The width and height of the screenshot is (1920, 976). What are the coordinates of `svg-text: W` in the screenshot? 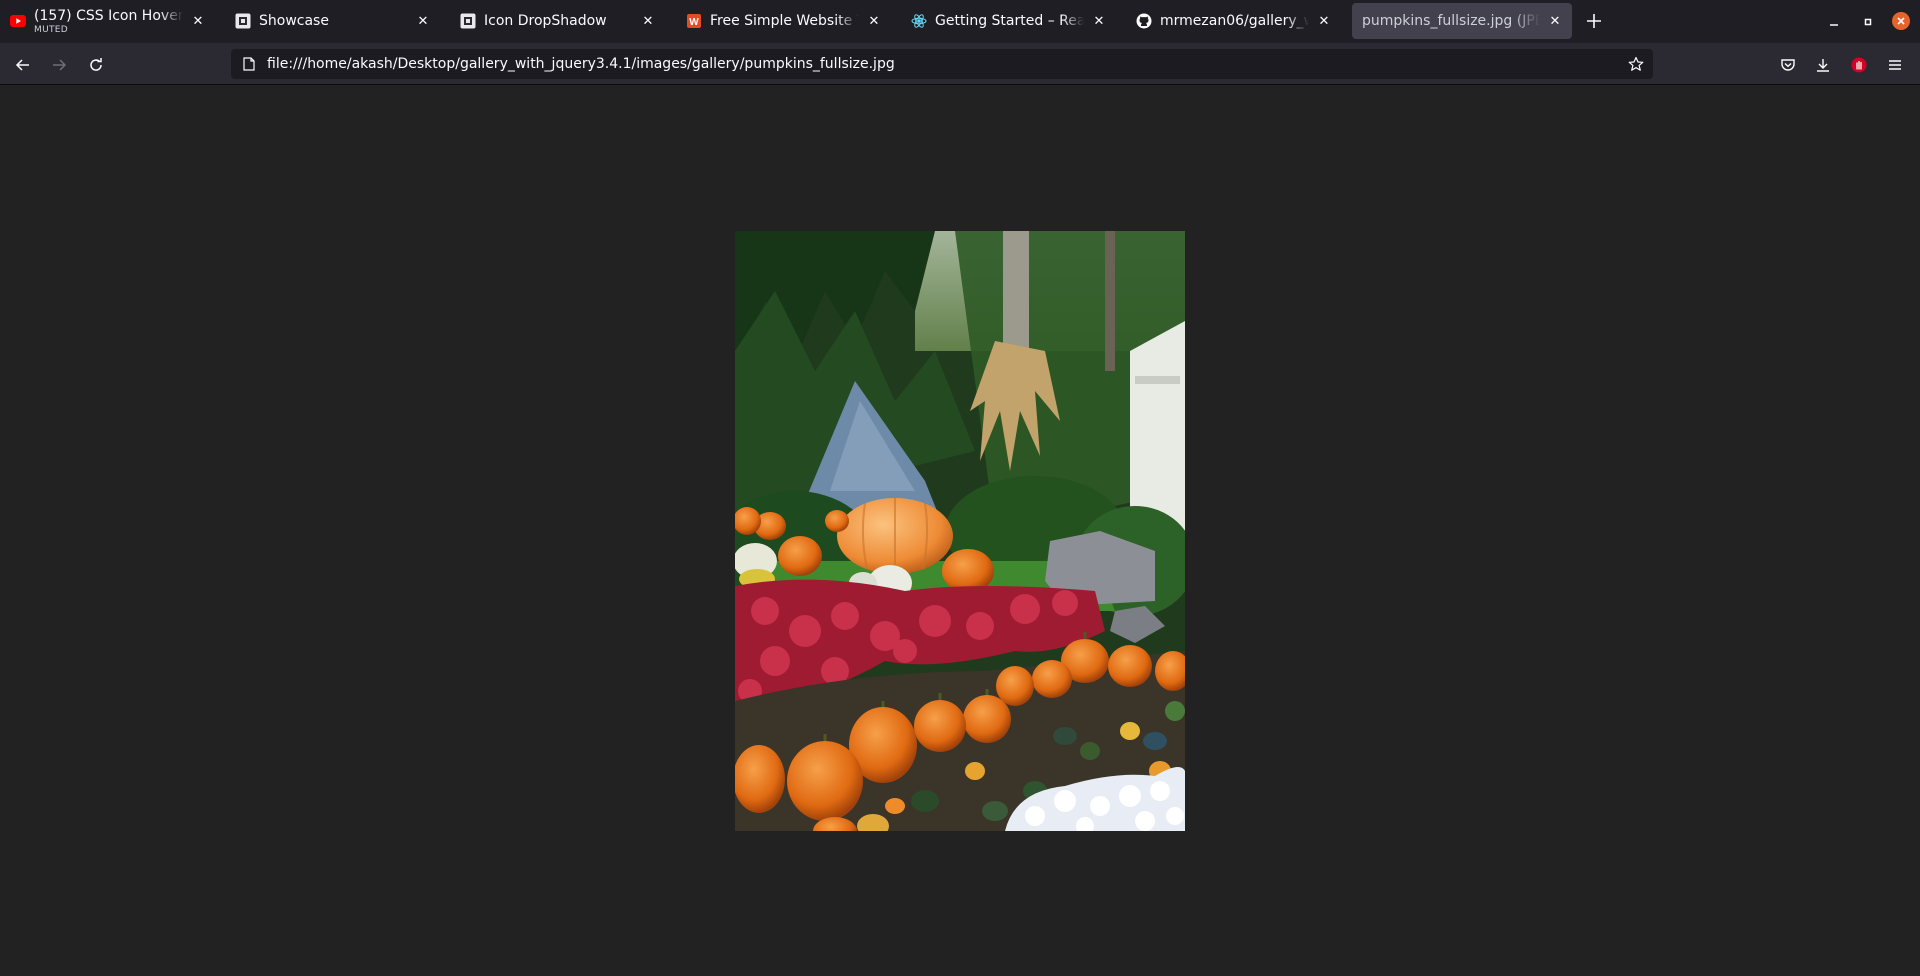 It's located at (694, 22).